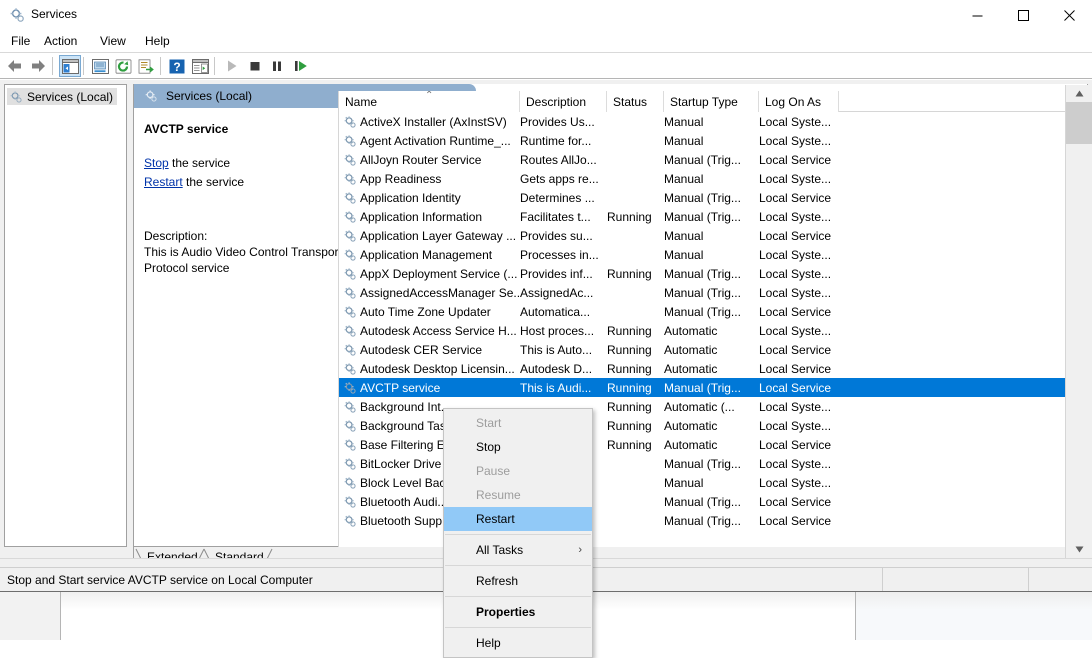 The image size is (1092, 658). What do you see at coordinates (232, 66) in the screenshot?
I see `start-service-icon` at bounding box center [232, 66].